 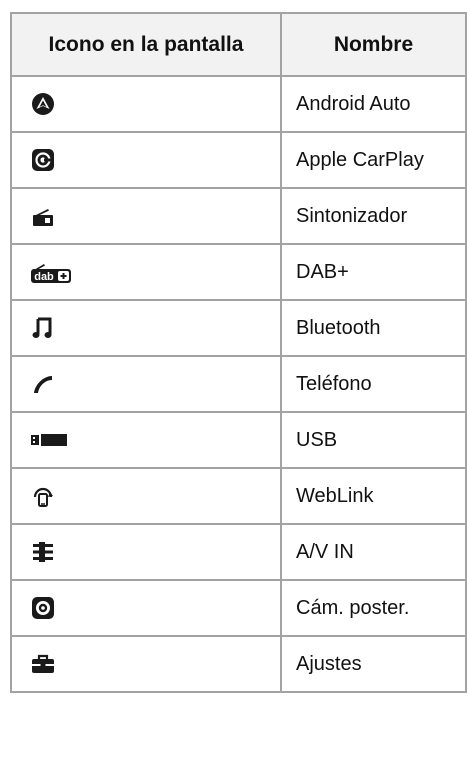 I want to click on table-row: USB, so click(x=238, y=440).